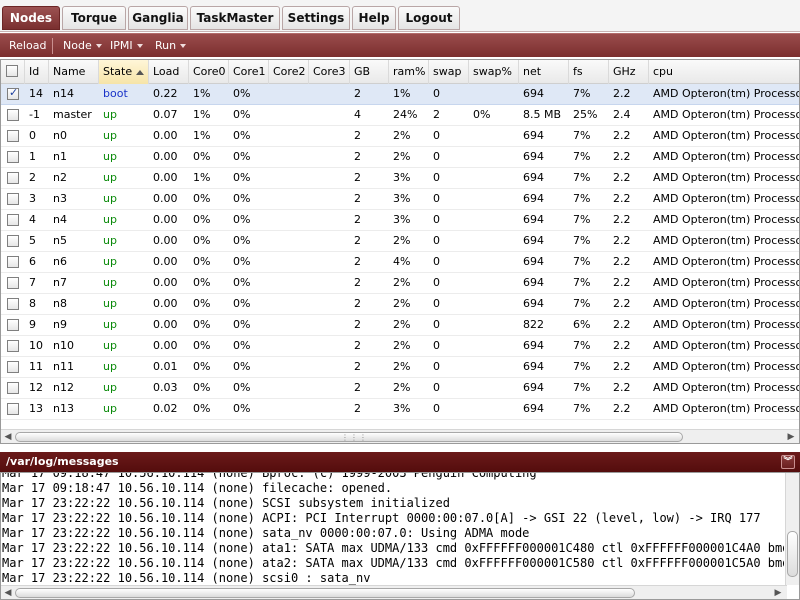 This screenshot has height=600, width=800. I want to click on column-header-swap-pct: swap%, so click(494, 72).